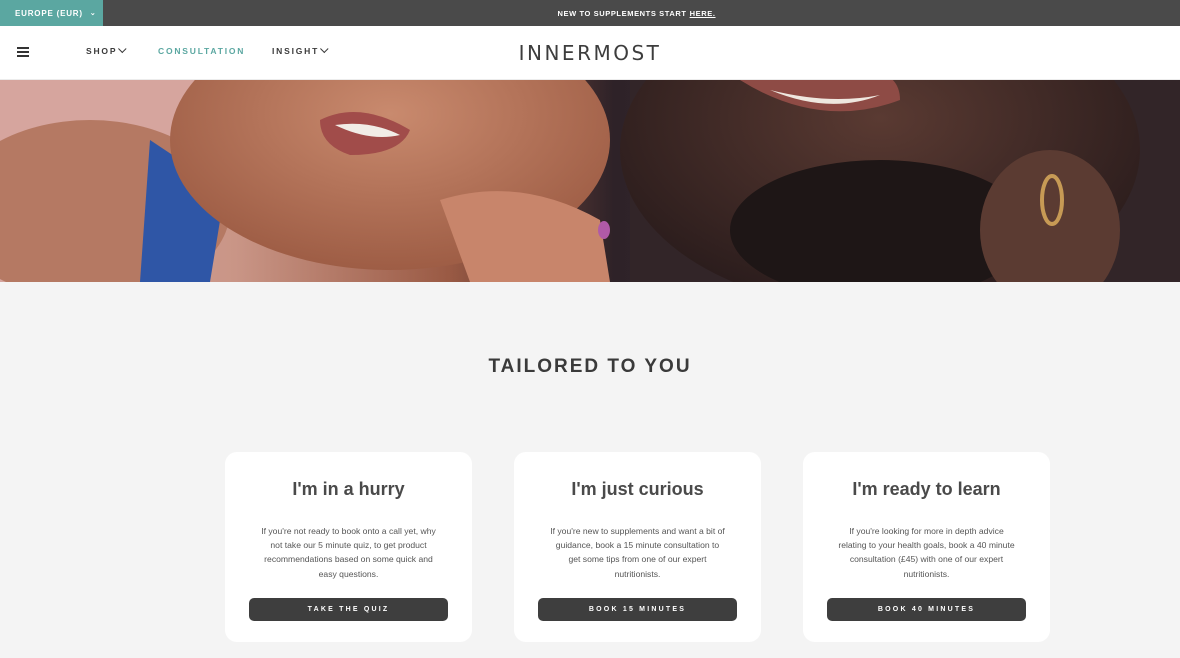 The height and width of the screenshot is (658, 1180). Describe the element at coordinates (637, 489) in the screenshot. I see `card-title: I'm just curious` at that location.